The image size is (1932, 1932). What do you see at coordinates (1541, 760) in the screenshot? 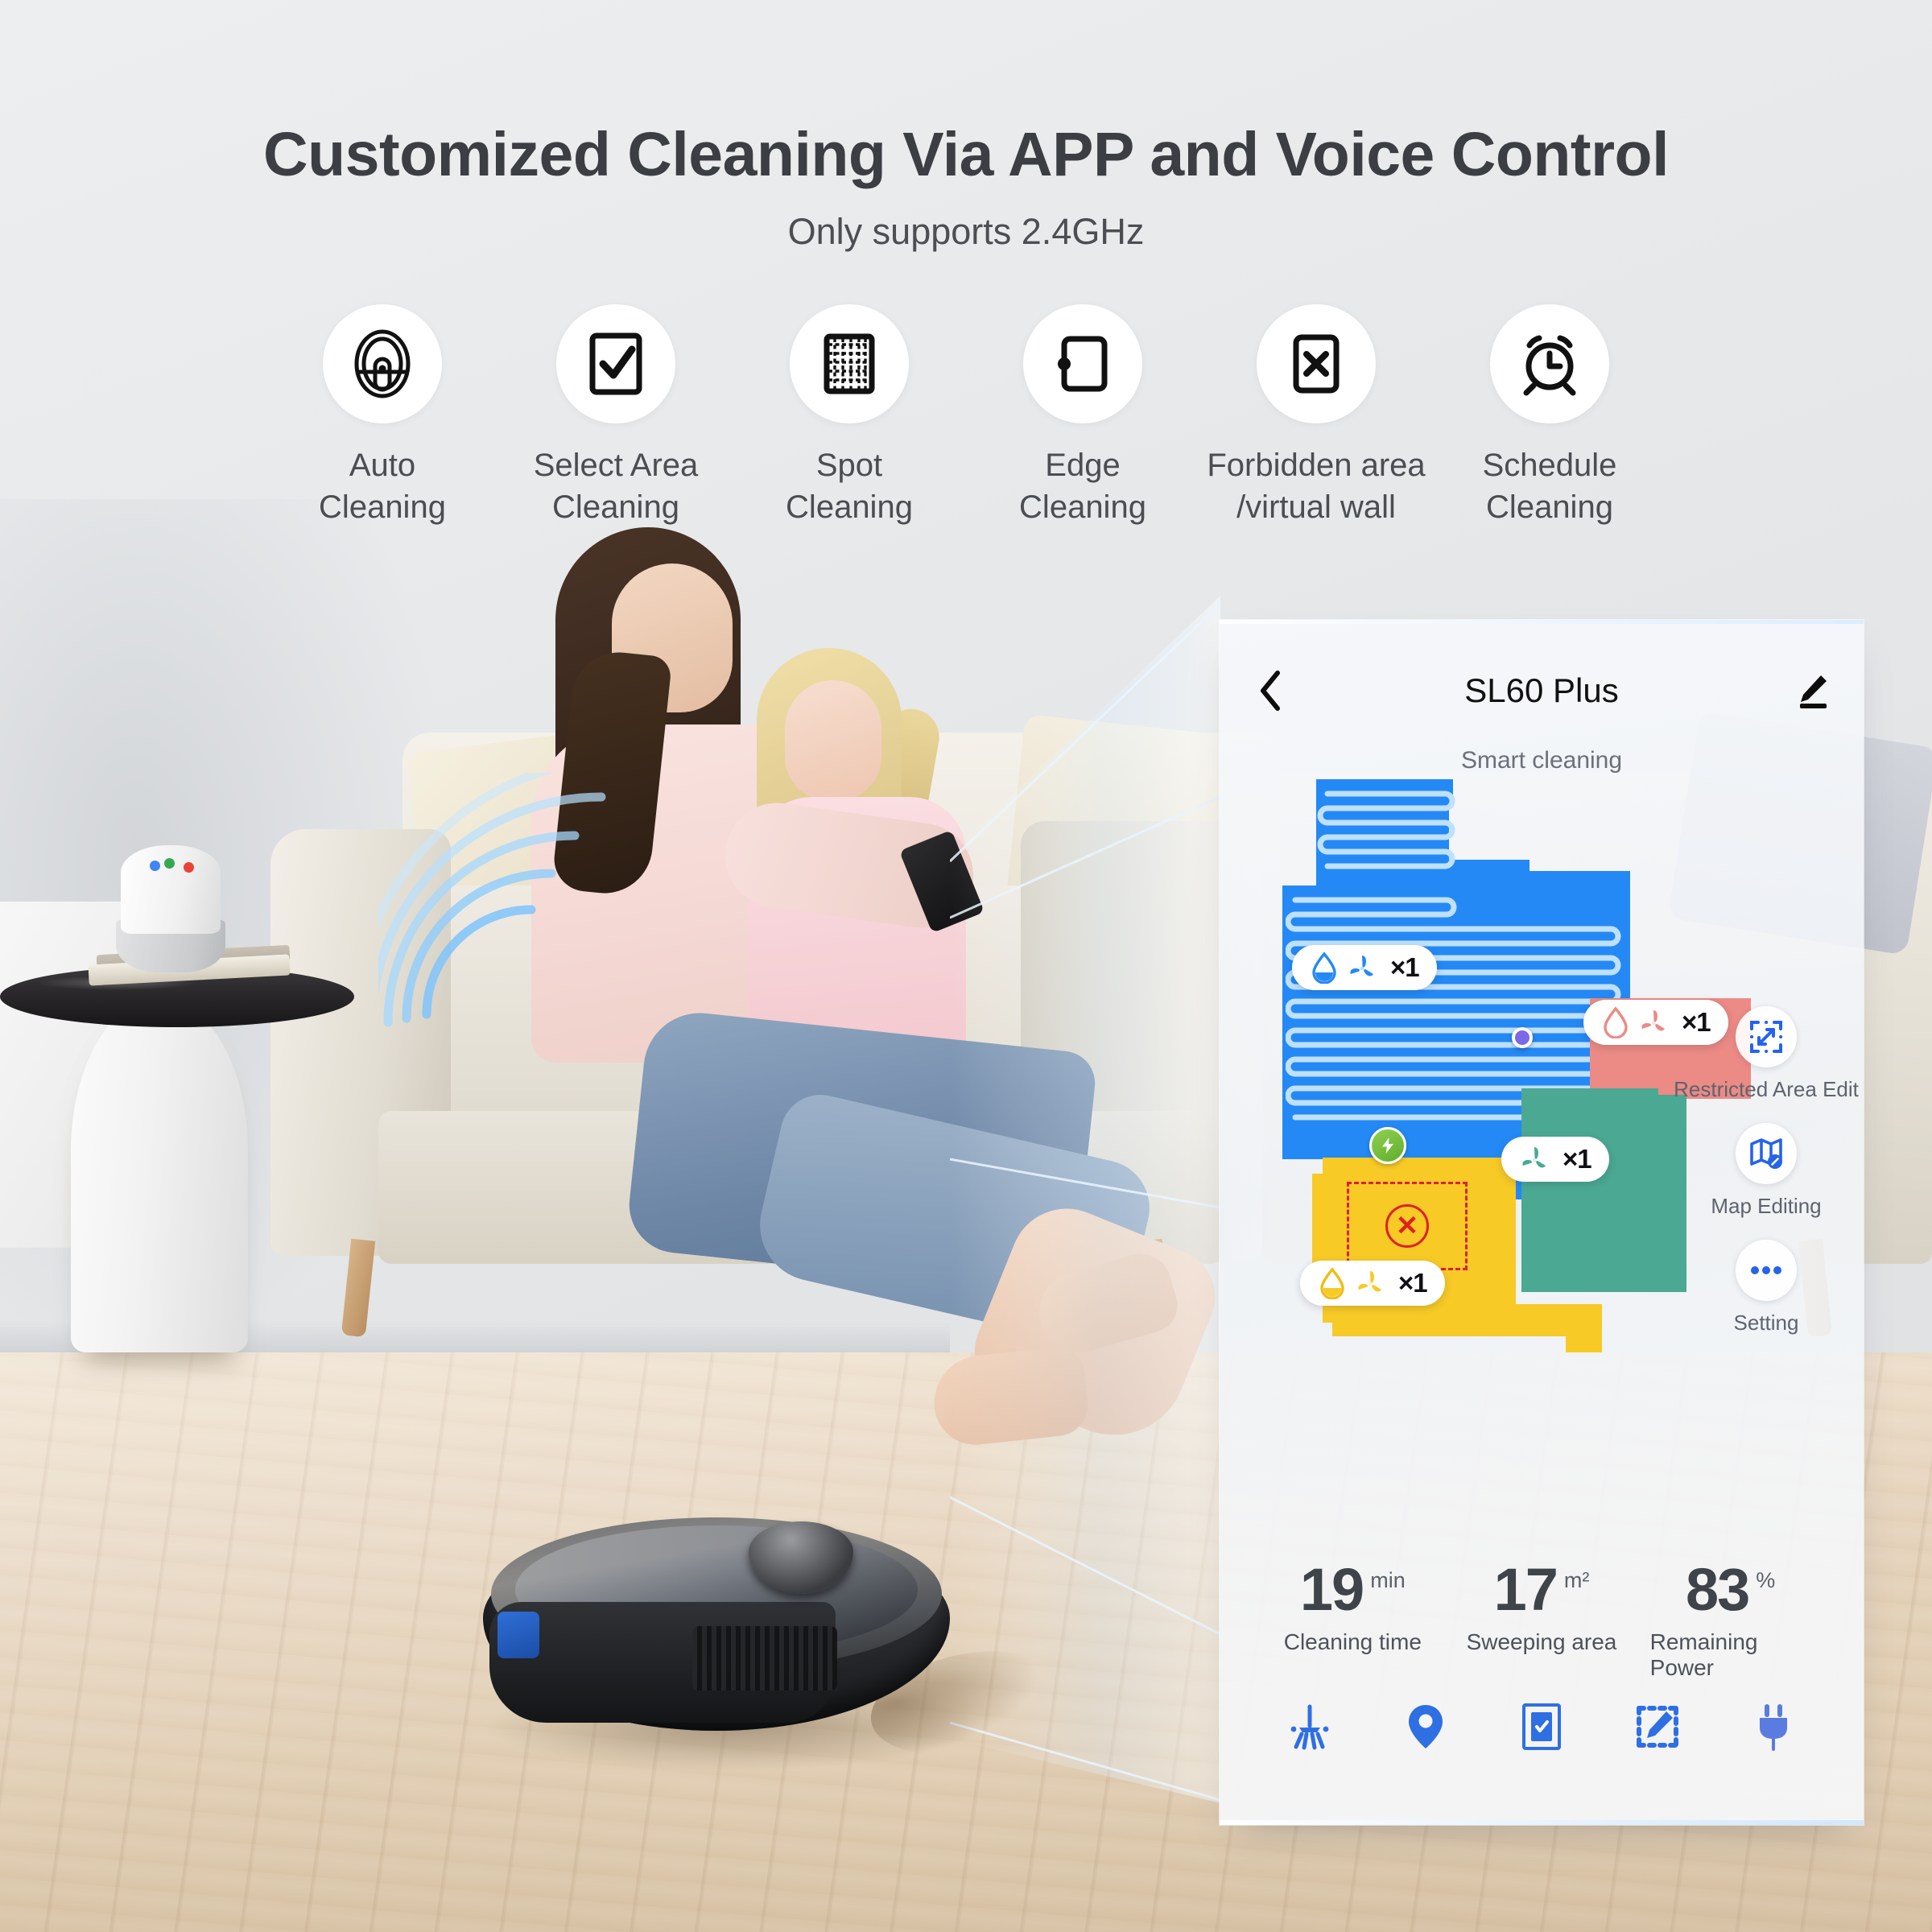
I see `cleaning-status: Smart cleaning` at bounding box center [1541, 760].